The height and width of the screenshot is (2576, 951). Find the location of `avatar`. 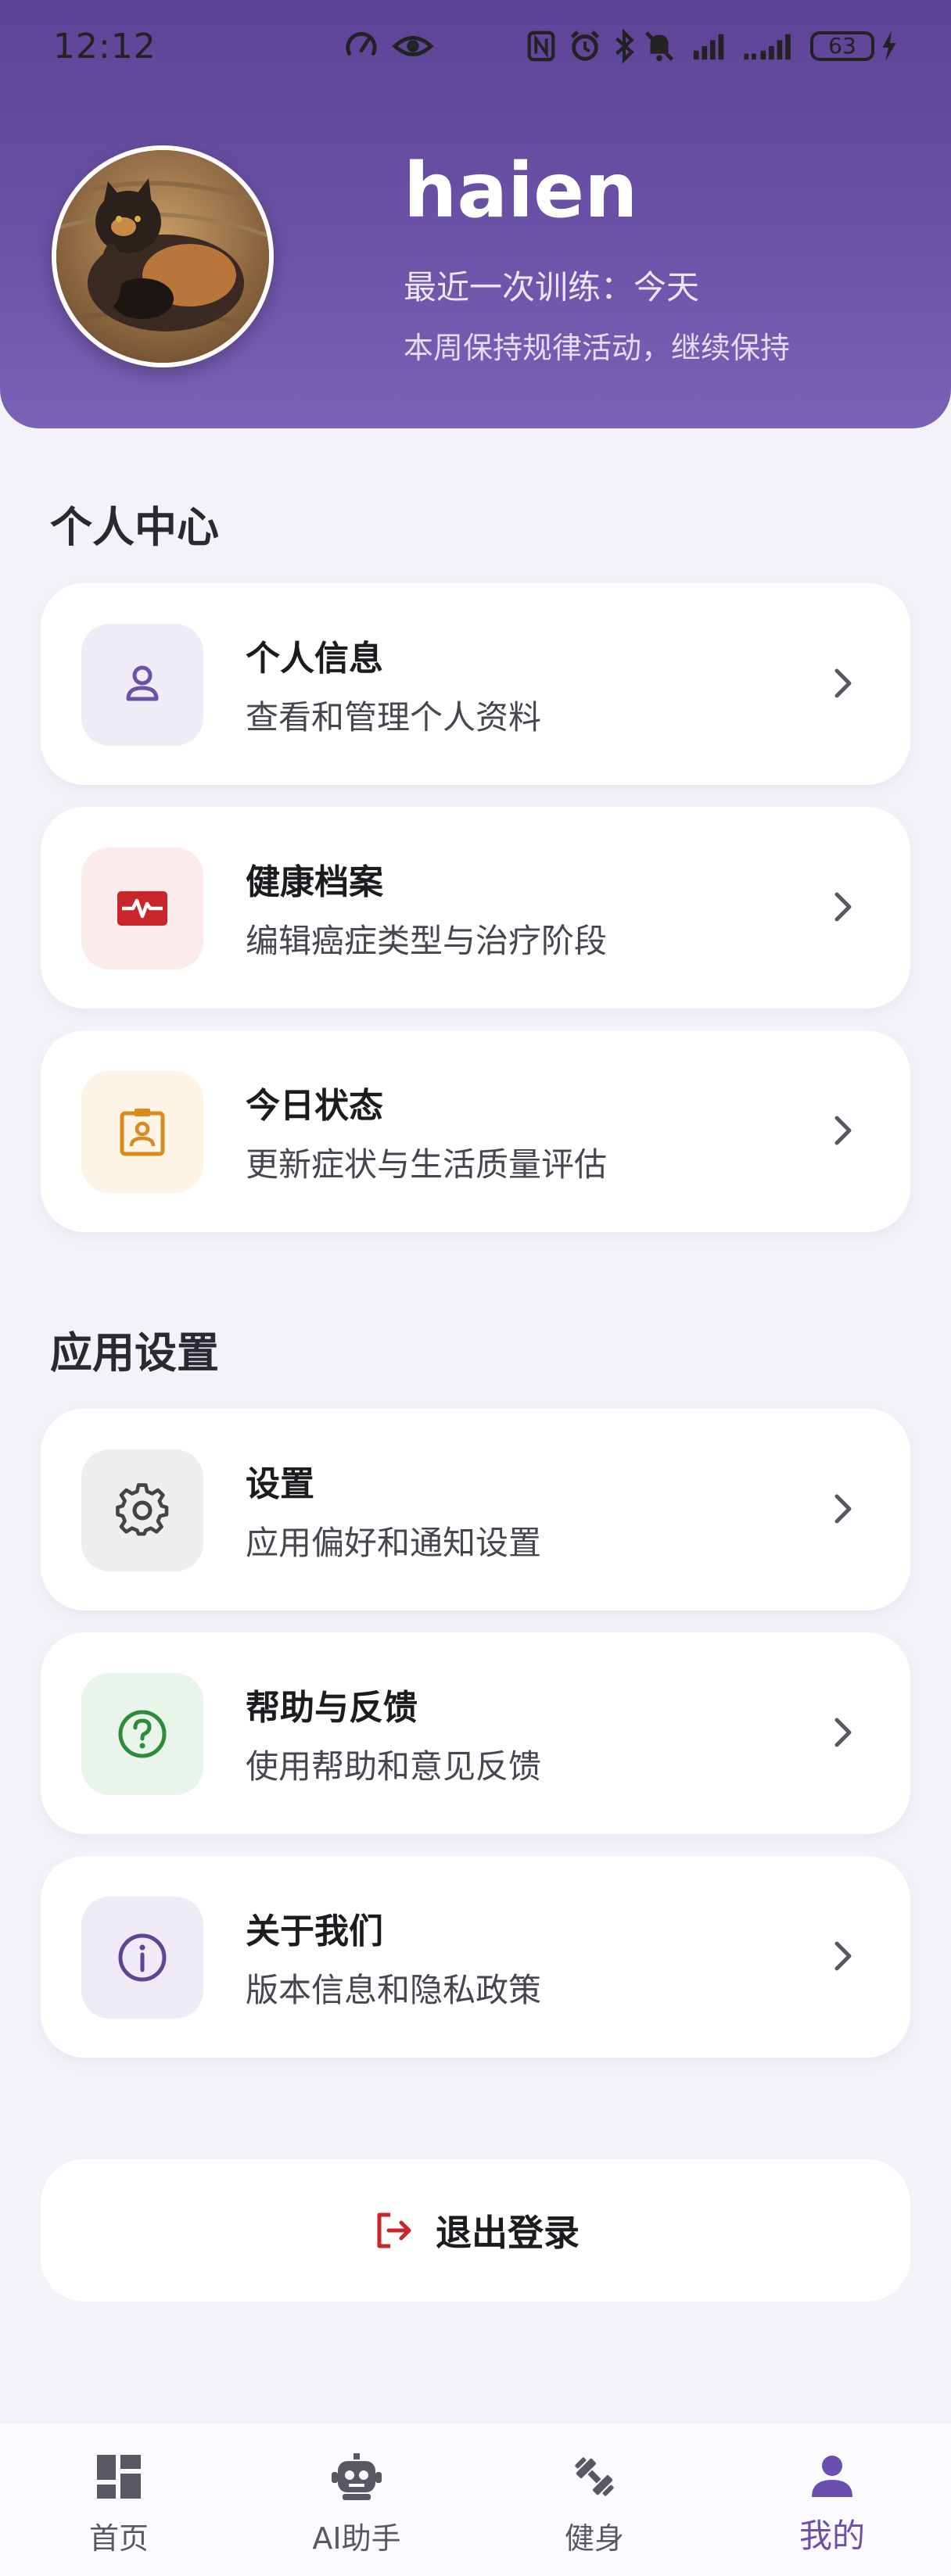

avatar is located at coordinates (163, 256).